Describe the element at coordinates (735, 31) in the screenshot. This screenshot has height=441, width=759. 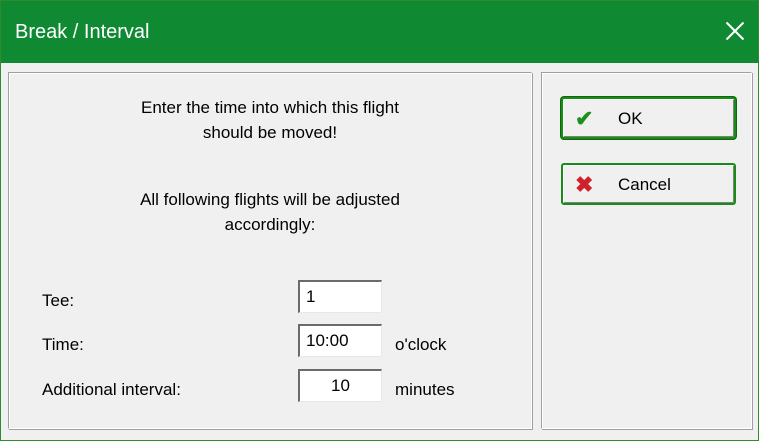
I see `close-icon` at that location.